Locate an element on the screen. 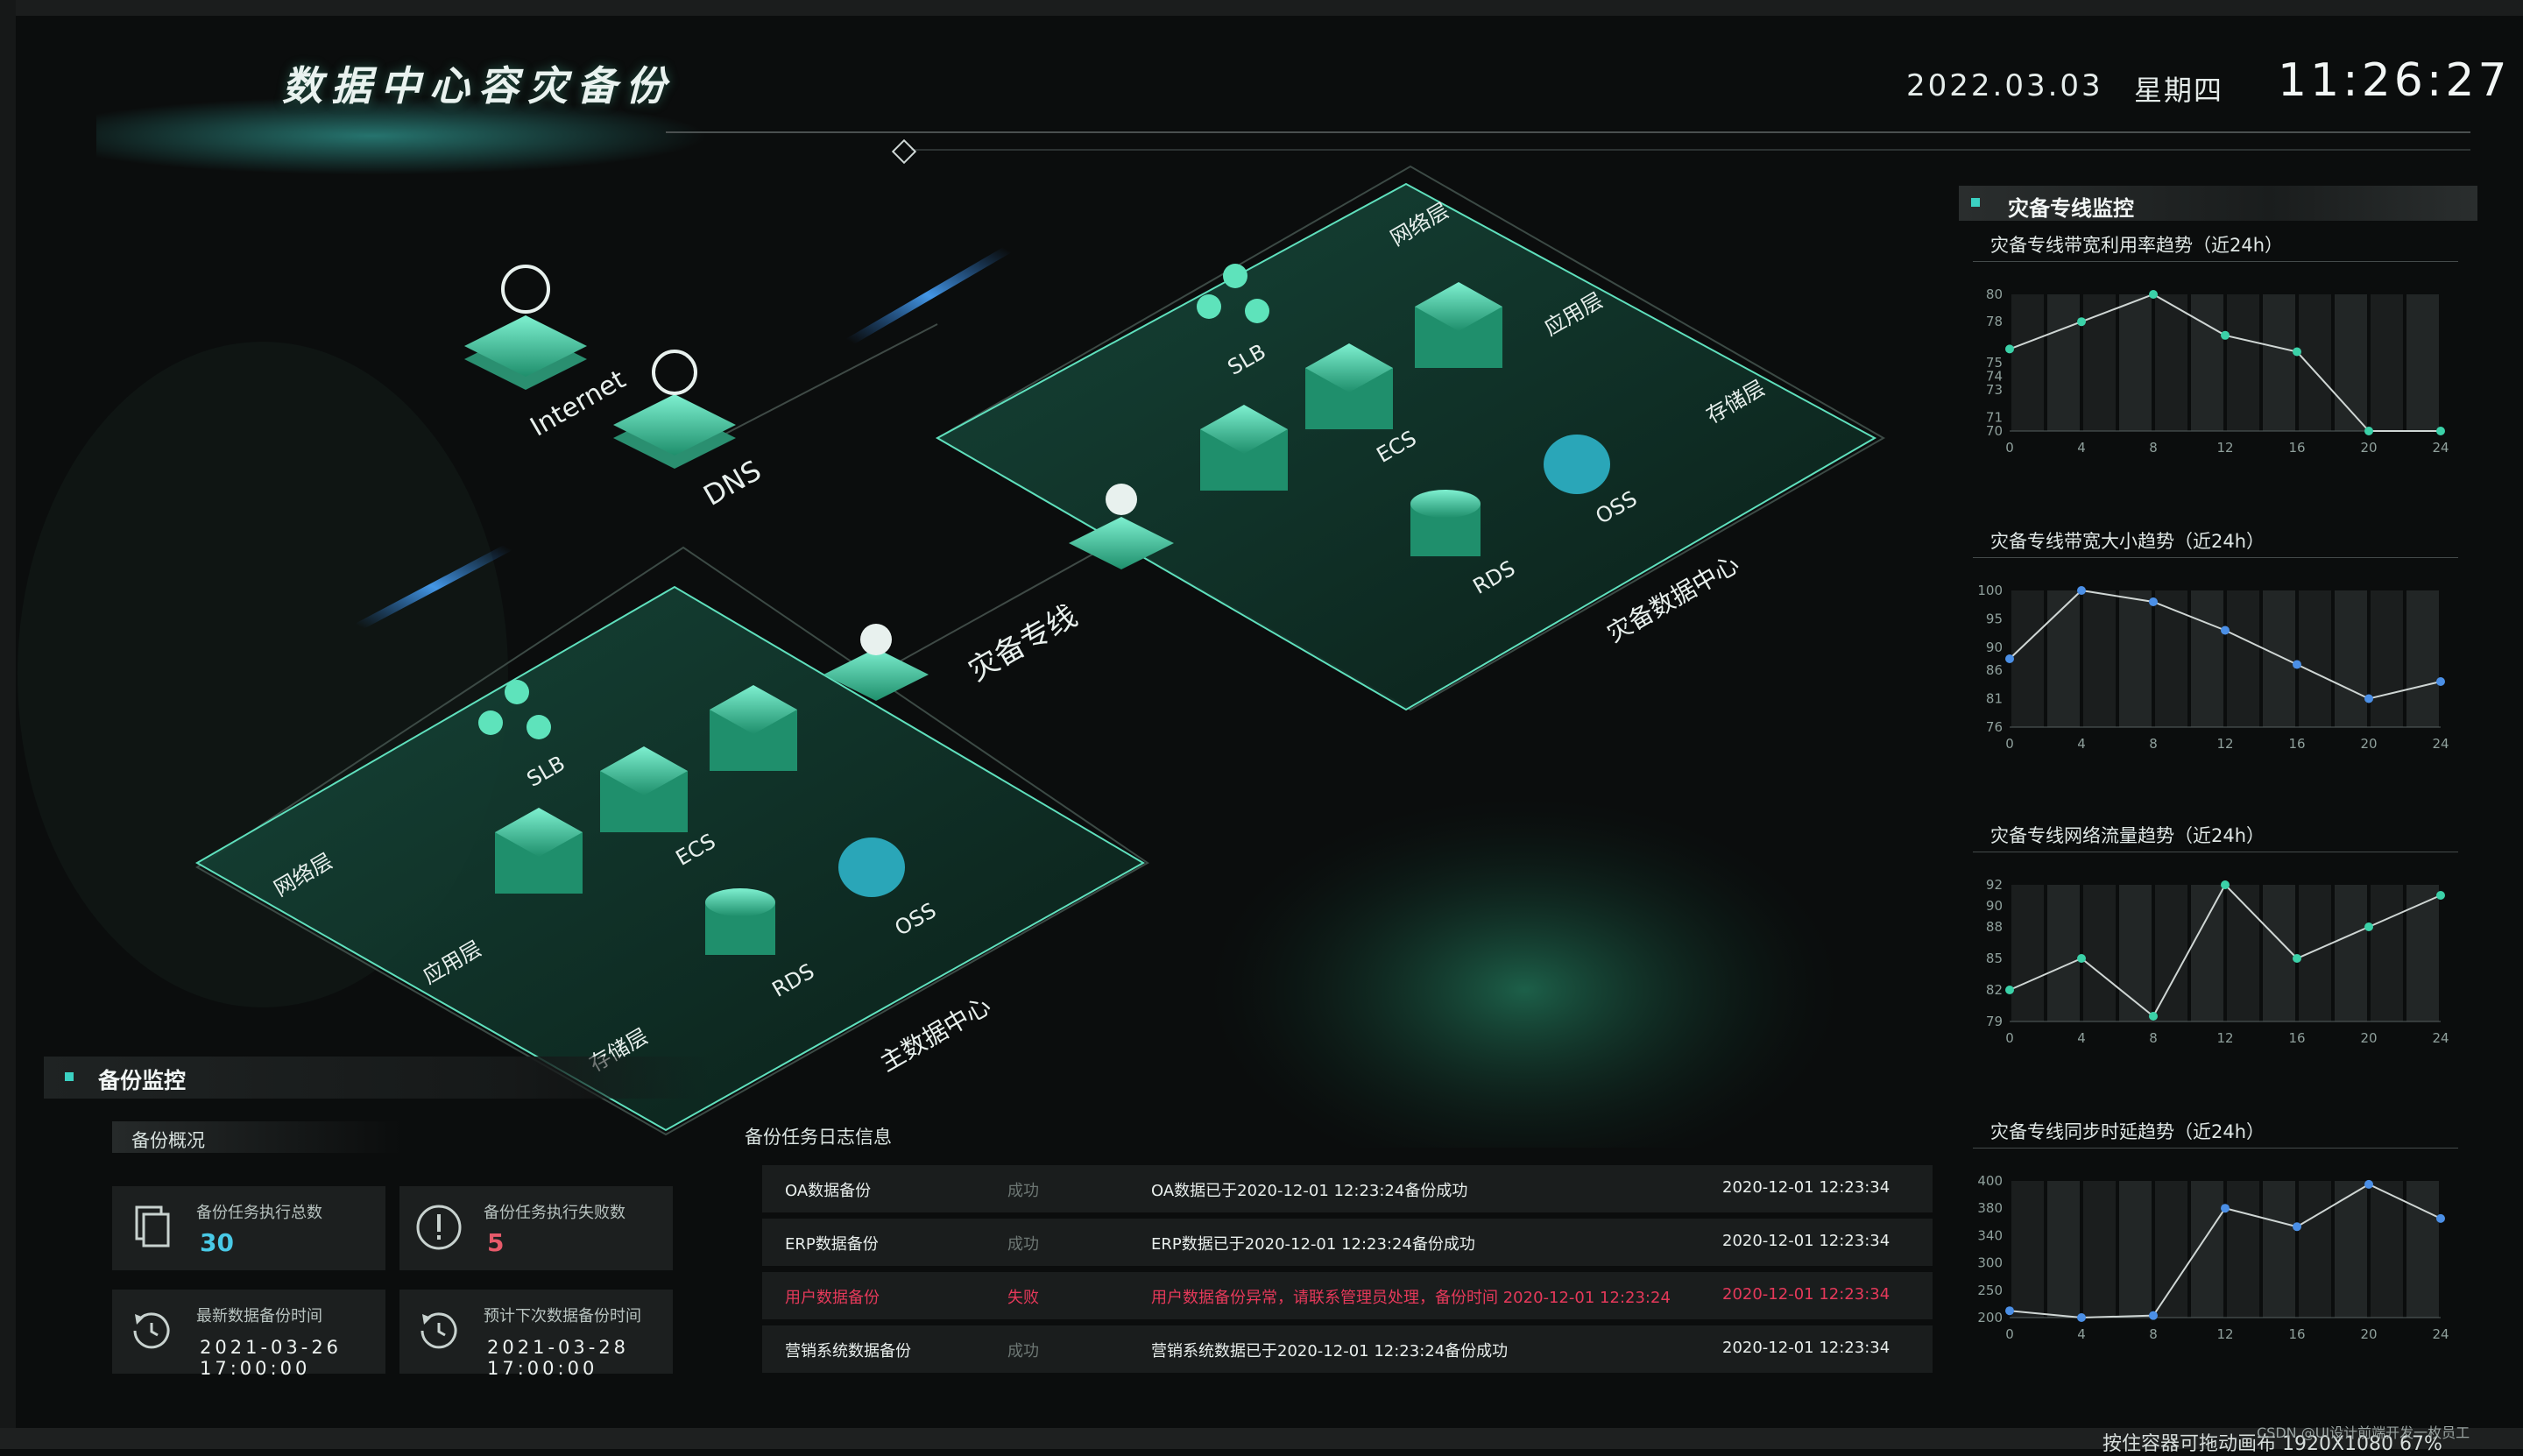 This screenshot has height=1456, width=2523. log-task: 用户数据备份 is located at coordinates (832, 1298).